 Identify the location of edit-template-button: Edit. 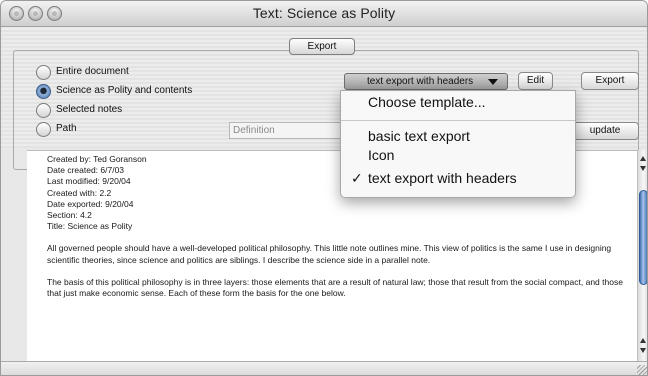
(535, 81).